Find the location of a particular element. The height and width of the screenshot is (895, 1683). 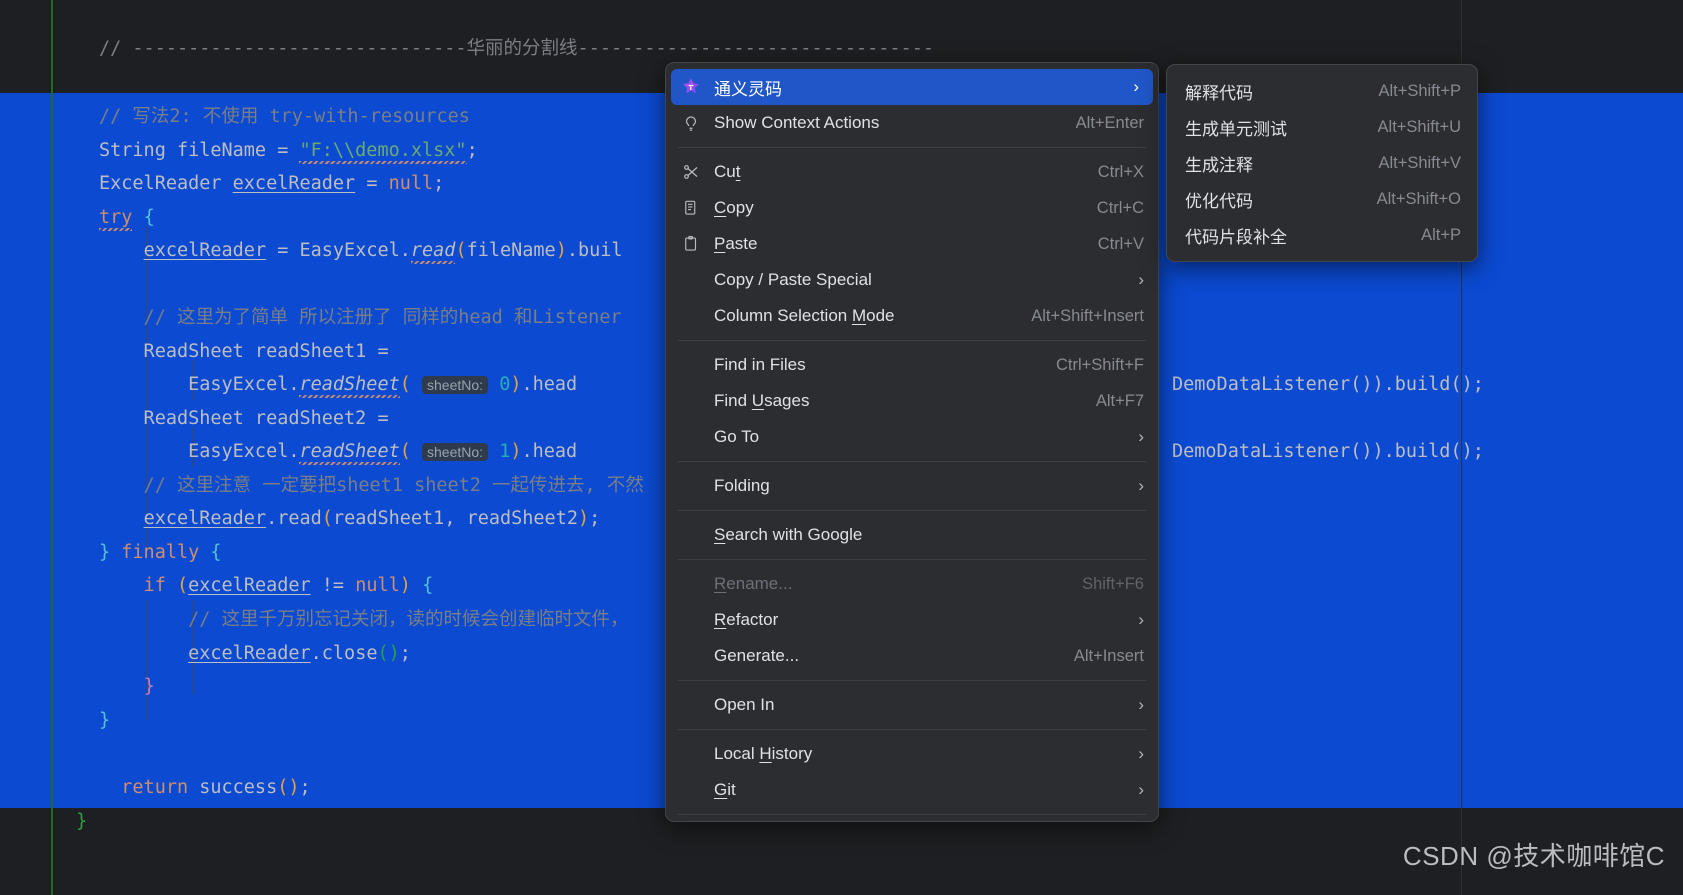

submenu-item-生成单元测试: 生成单元测试 Alt+Shift+U is located at coordinates (1322, 127).